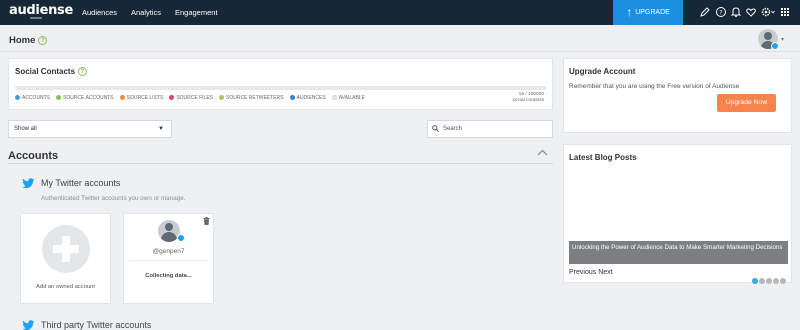 This screenshot has width=800, height=330. I want to click on card-divider, so click(169, 260).